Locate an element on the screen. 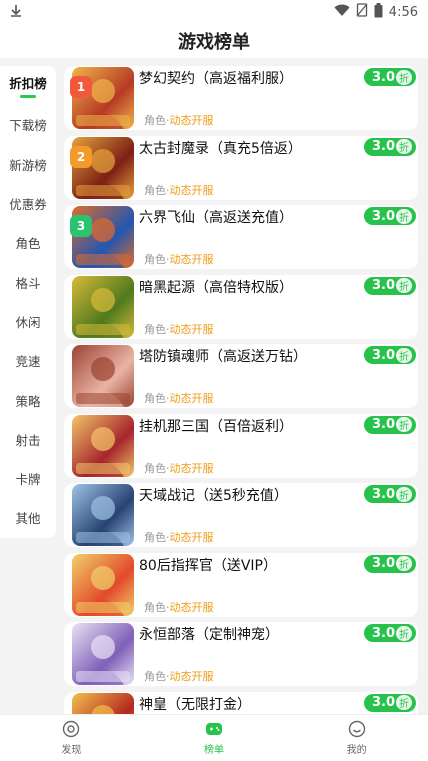  sidebar-item: 优惠券 is located at coordinates (28, 203).